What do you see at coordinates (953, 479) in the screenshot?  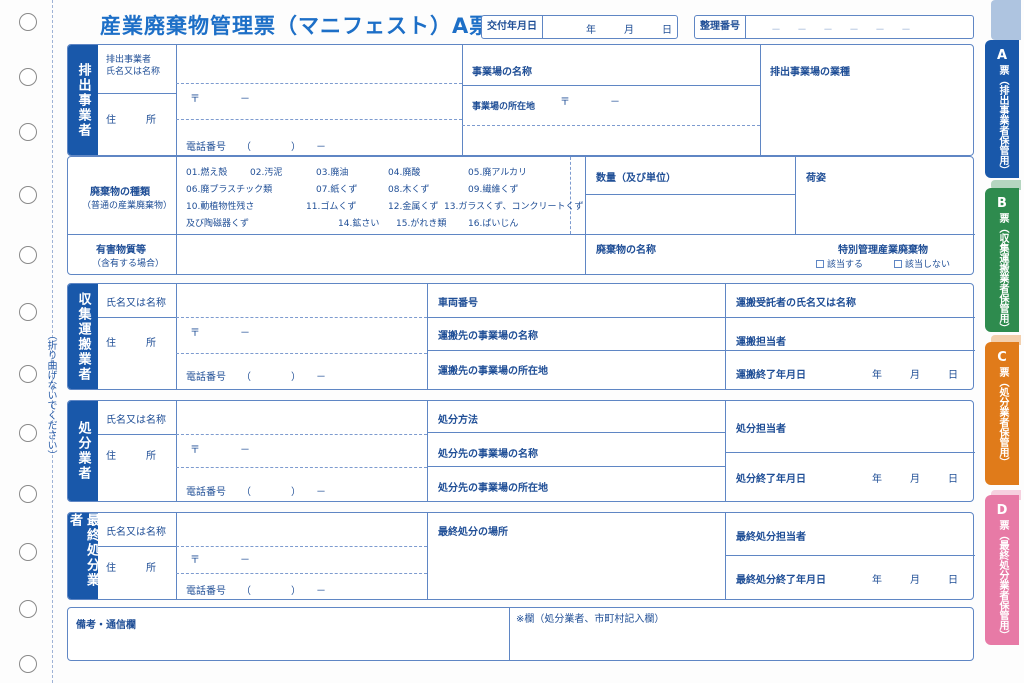 I see `disposal-end-day: 日` at bounding box center [953, 479].